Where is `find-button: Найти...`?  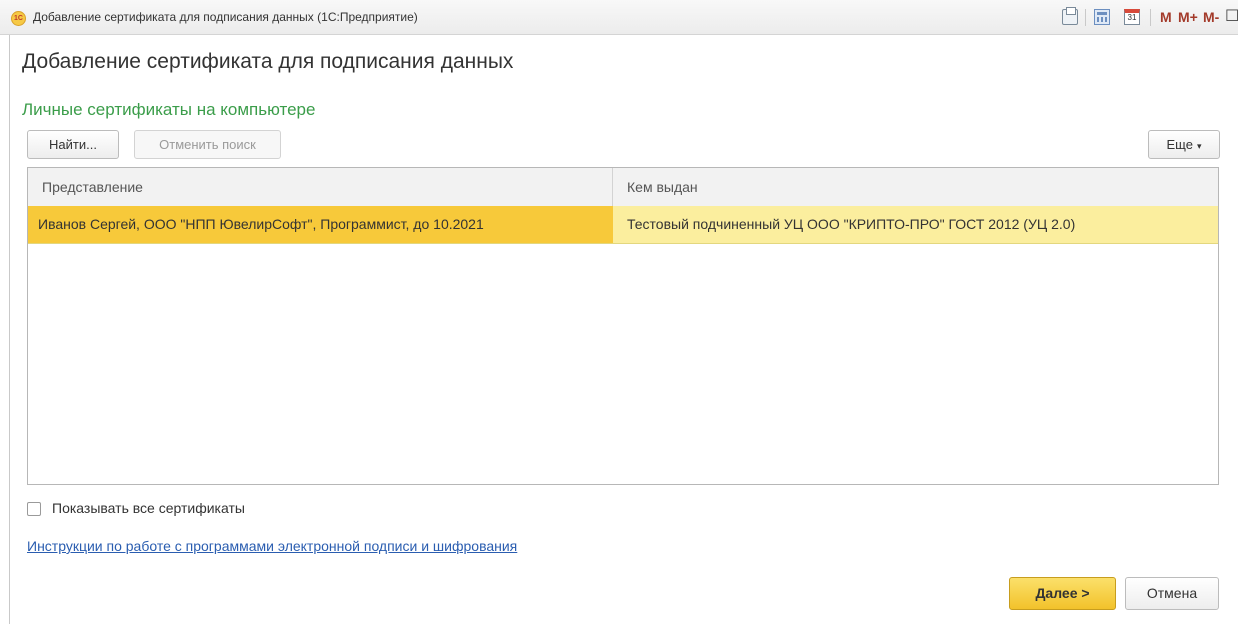
find-button: Найти... is located at coordinates (73, 144).